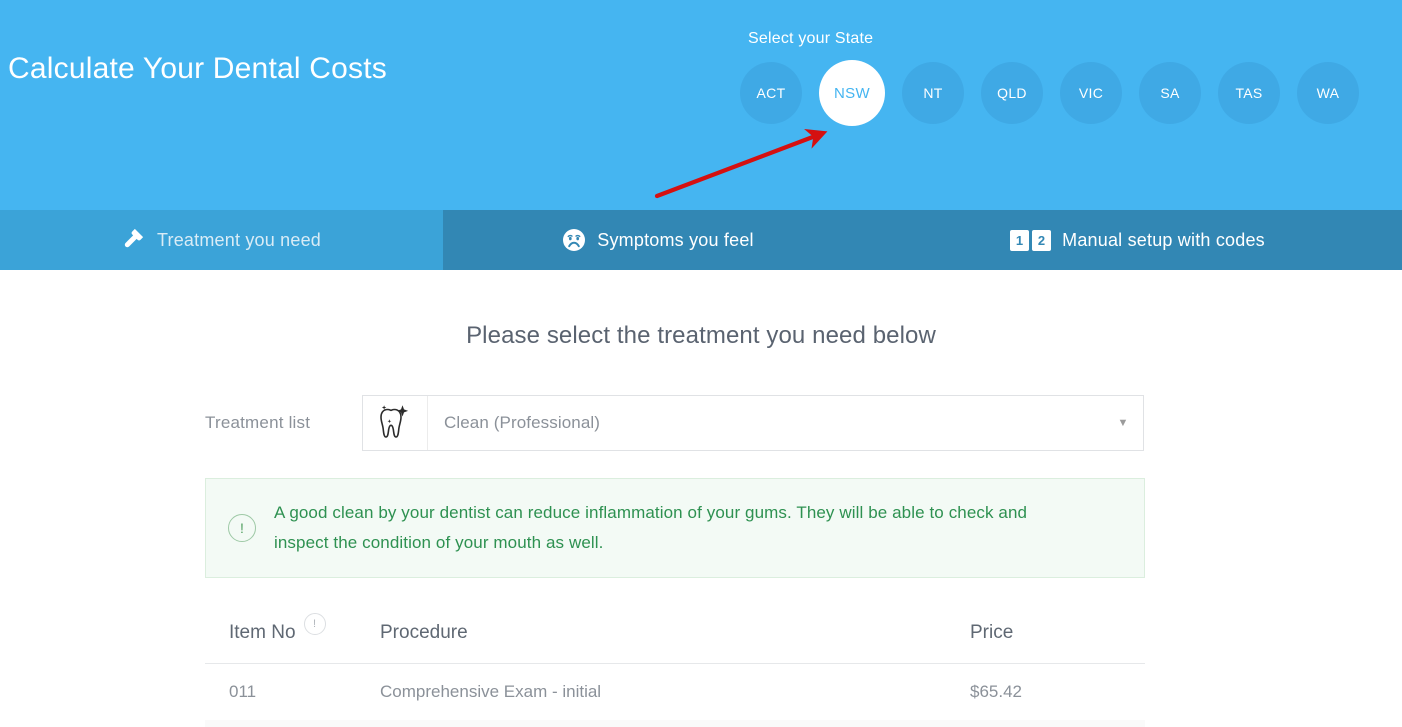 This screenshot has width=1402, height=727. I want to click on cell-item-no: 011, so click(243, 691).